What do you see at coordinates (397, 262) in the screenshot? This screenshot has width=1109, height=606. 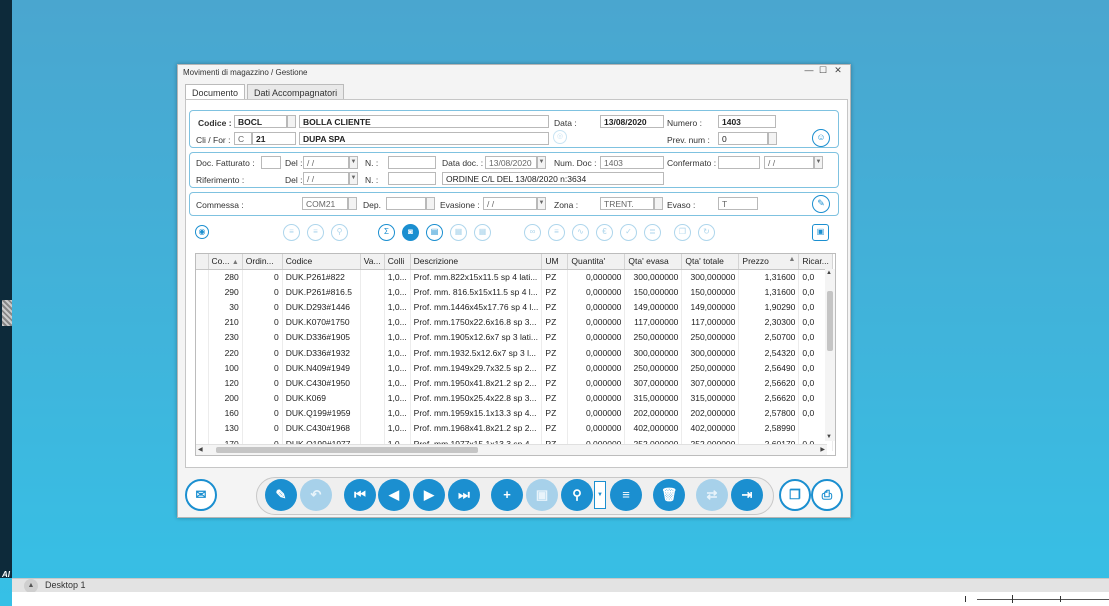 I see `col-header: Colli` at bounding box center [397, 262].